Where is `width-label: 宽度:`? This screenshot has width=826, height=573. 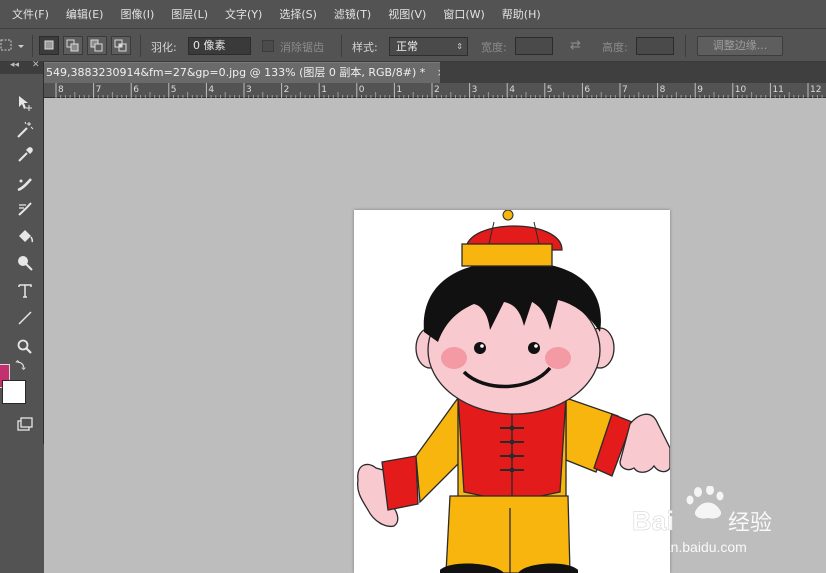 width-label: 宽度: is located at coordinates (494, 47).